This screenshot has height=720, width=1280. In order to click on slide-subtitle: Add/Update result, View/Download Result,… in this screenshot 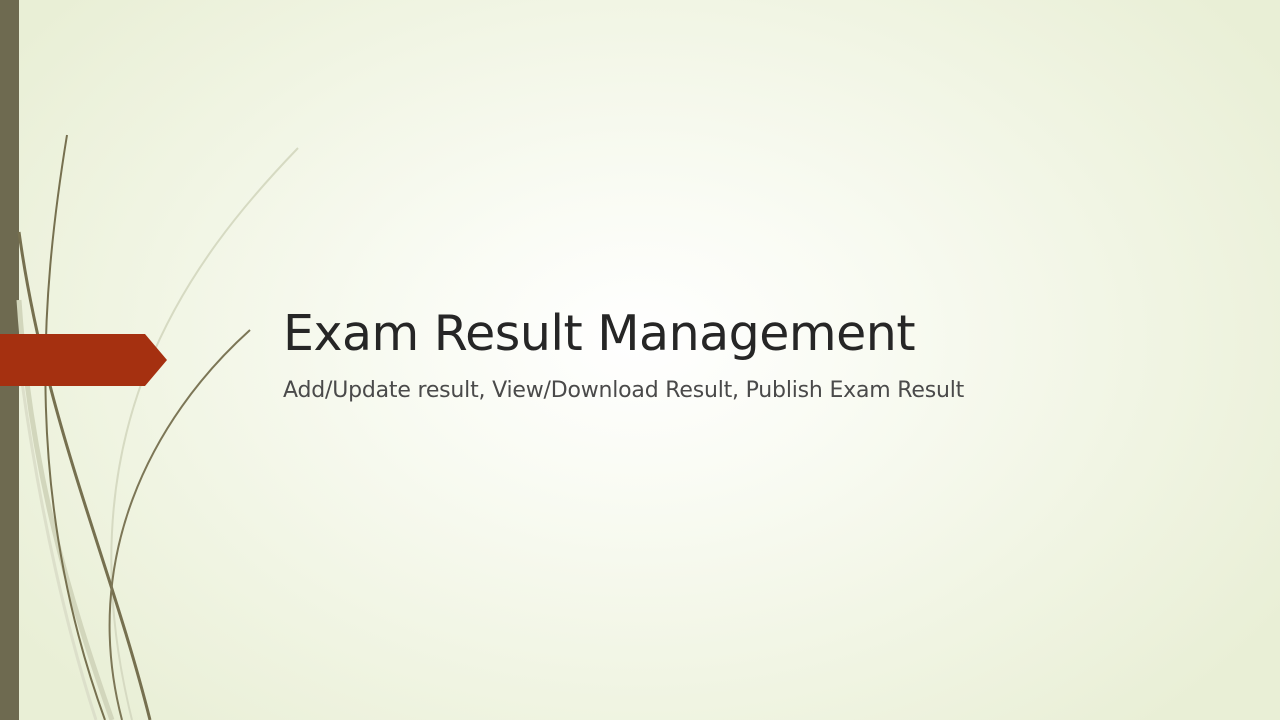, I will do `click(624, 390)`.